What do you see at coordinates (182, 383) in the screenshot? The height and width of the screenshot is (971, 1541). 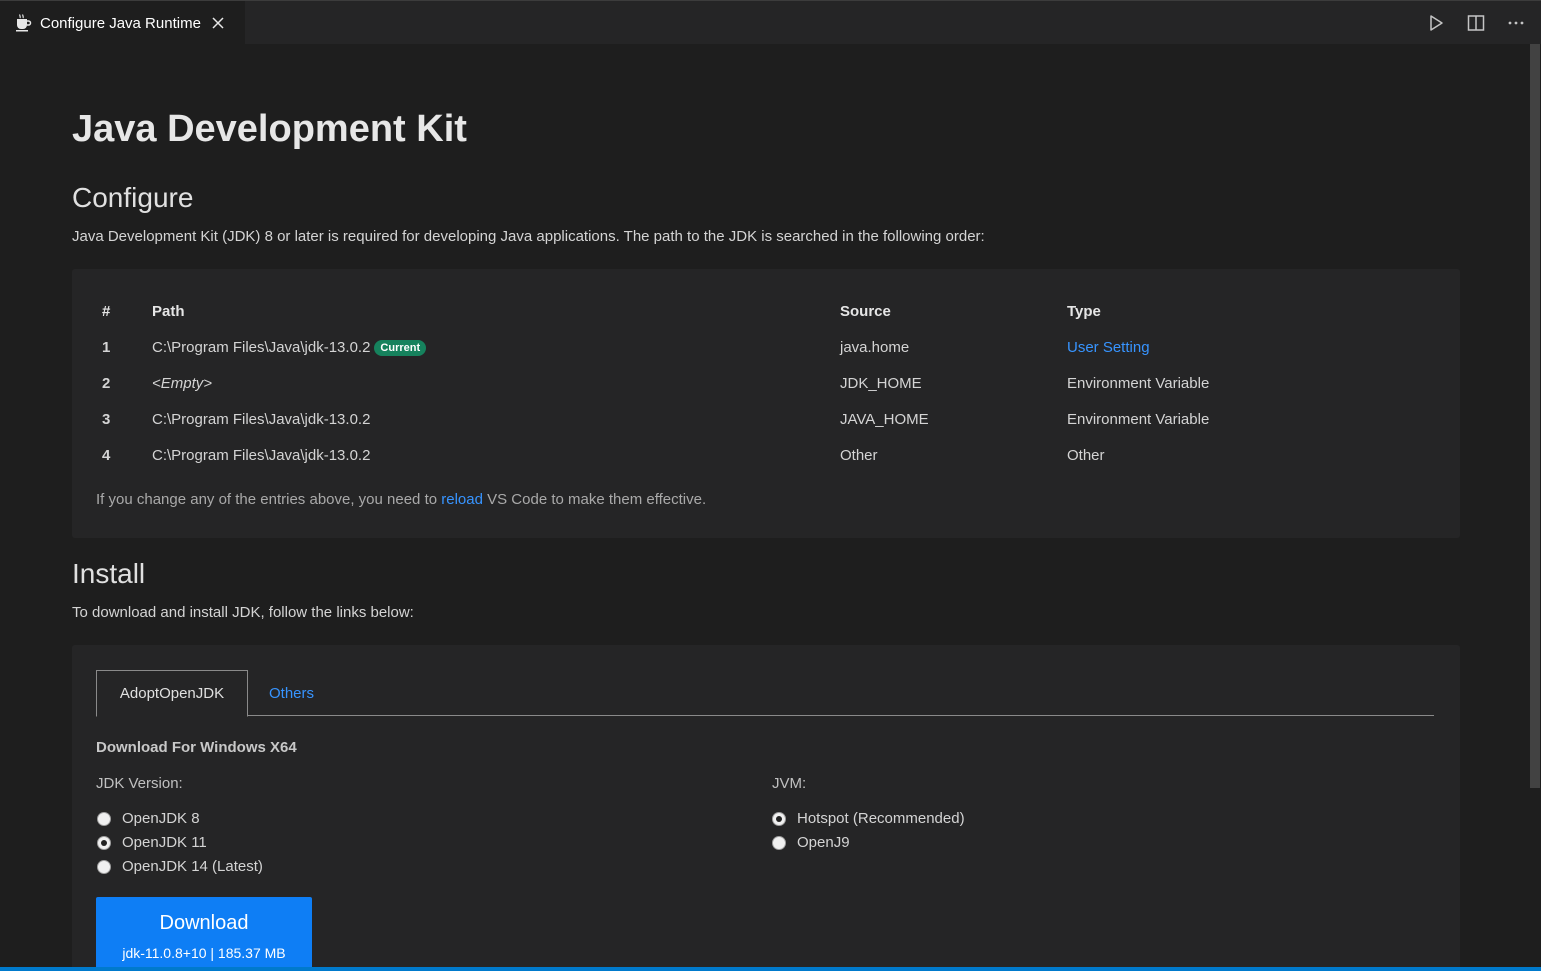 I see `row-path: <Empty>` at bounding box center [182, 383].